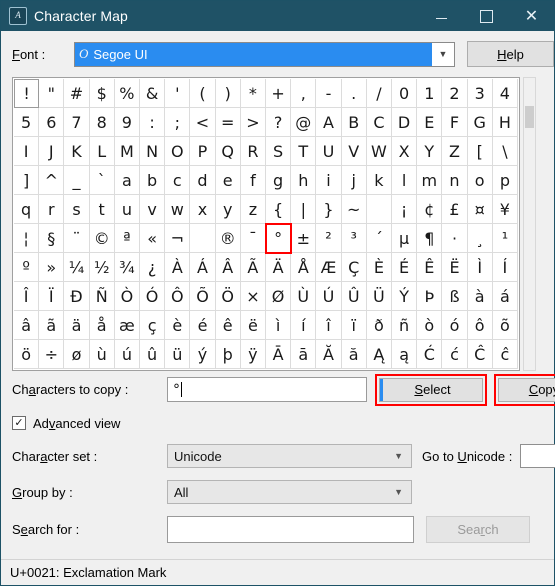  I want to click on character-cell: ·, so click(455, 238).